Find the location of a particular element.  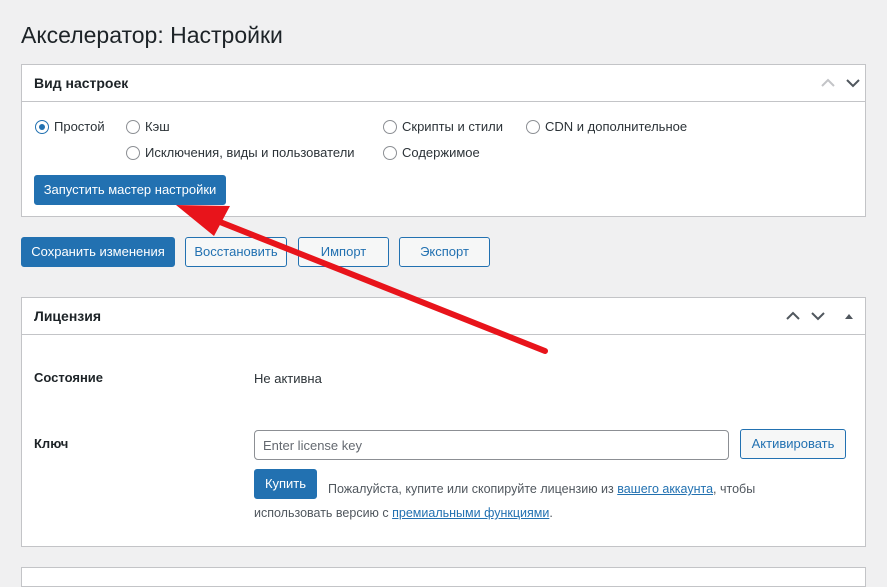

radio-cache-control is located at coordinates (133, 126).